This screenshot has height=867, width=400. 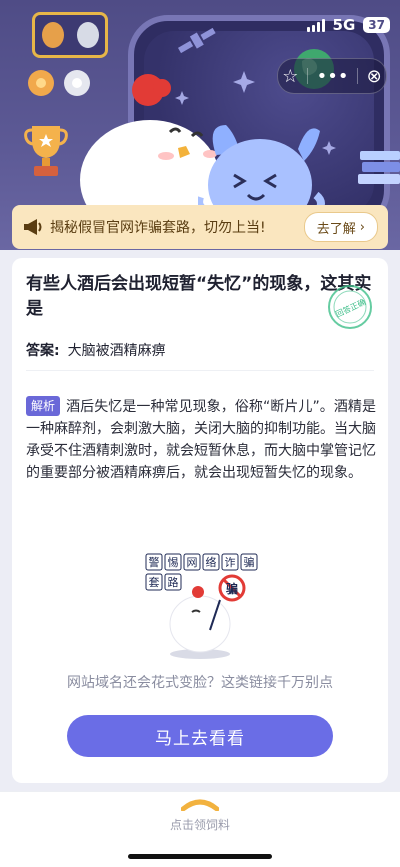 I want to click on go-see-button: 马上去看看, so click(x=200, y=736).